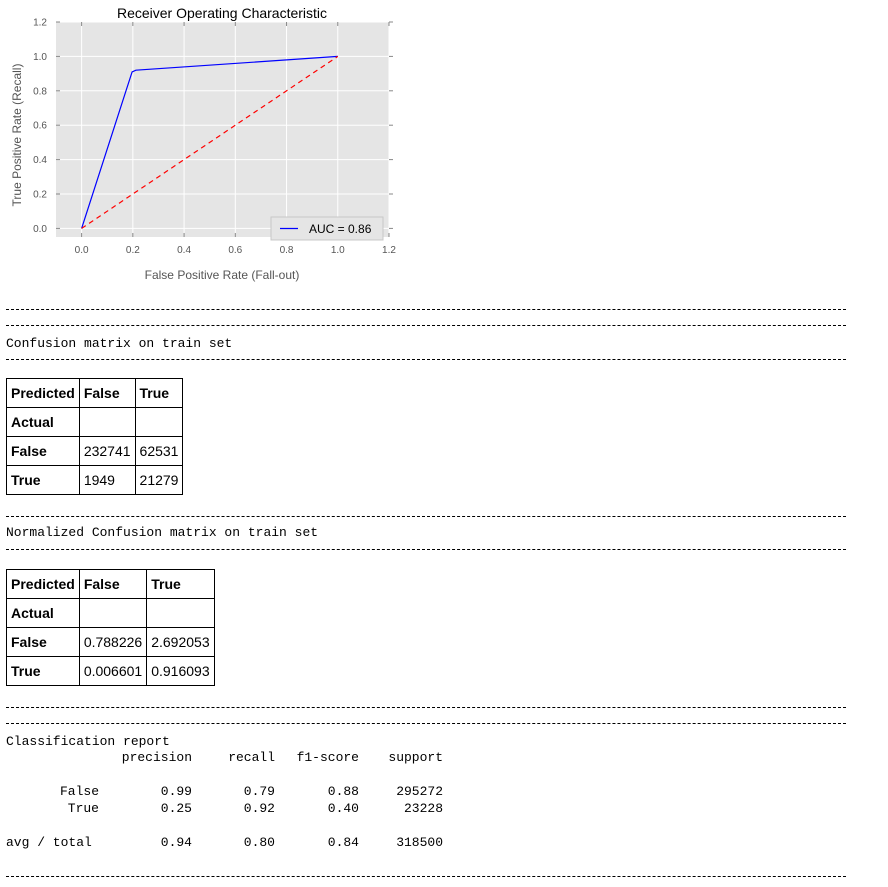 This screenshot has width=888, height=887. I want to click on report-value: 0.40, so click(343, 808).